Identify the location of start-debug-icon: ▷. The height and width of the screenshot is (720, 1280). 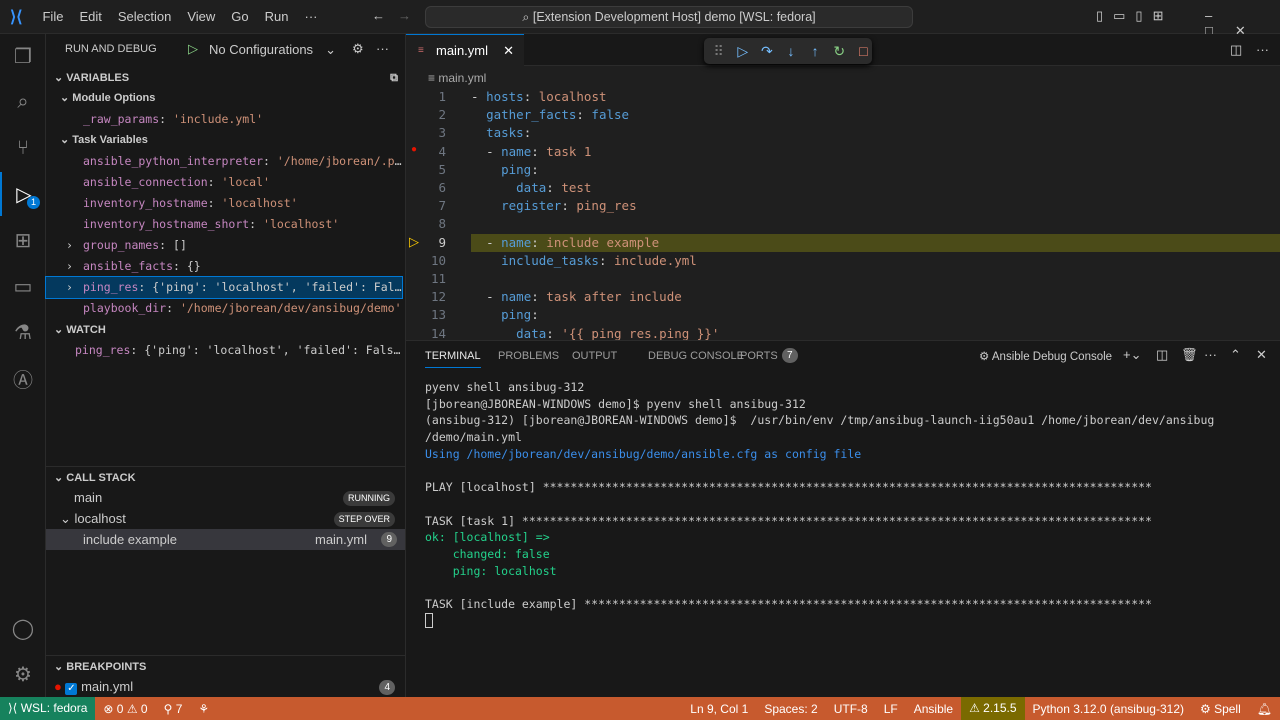
(193, 49).